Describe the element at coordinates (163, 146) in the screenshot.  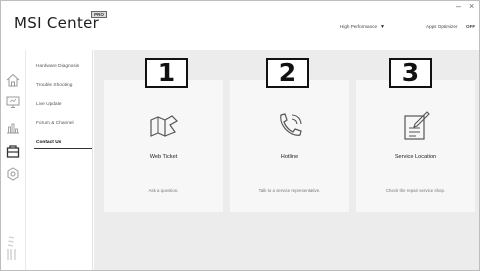
I see `web-ticket-card: Web Ticket Ask a question.` at that location.